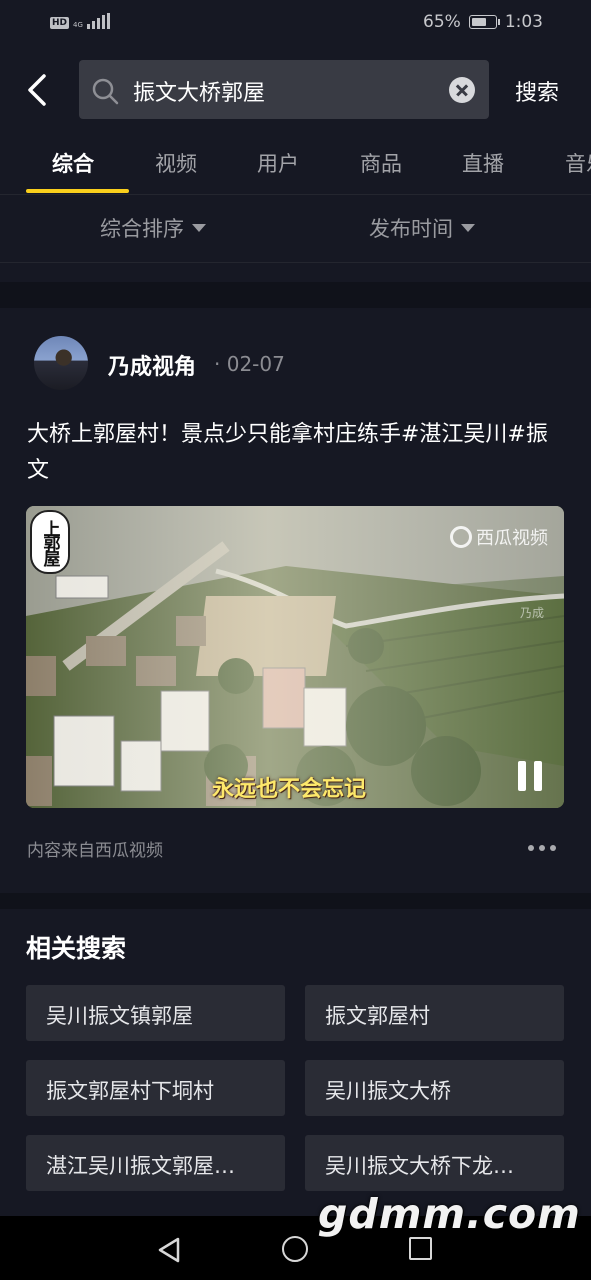  I want to click on battery-icon, so click(484, 22).